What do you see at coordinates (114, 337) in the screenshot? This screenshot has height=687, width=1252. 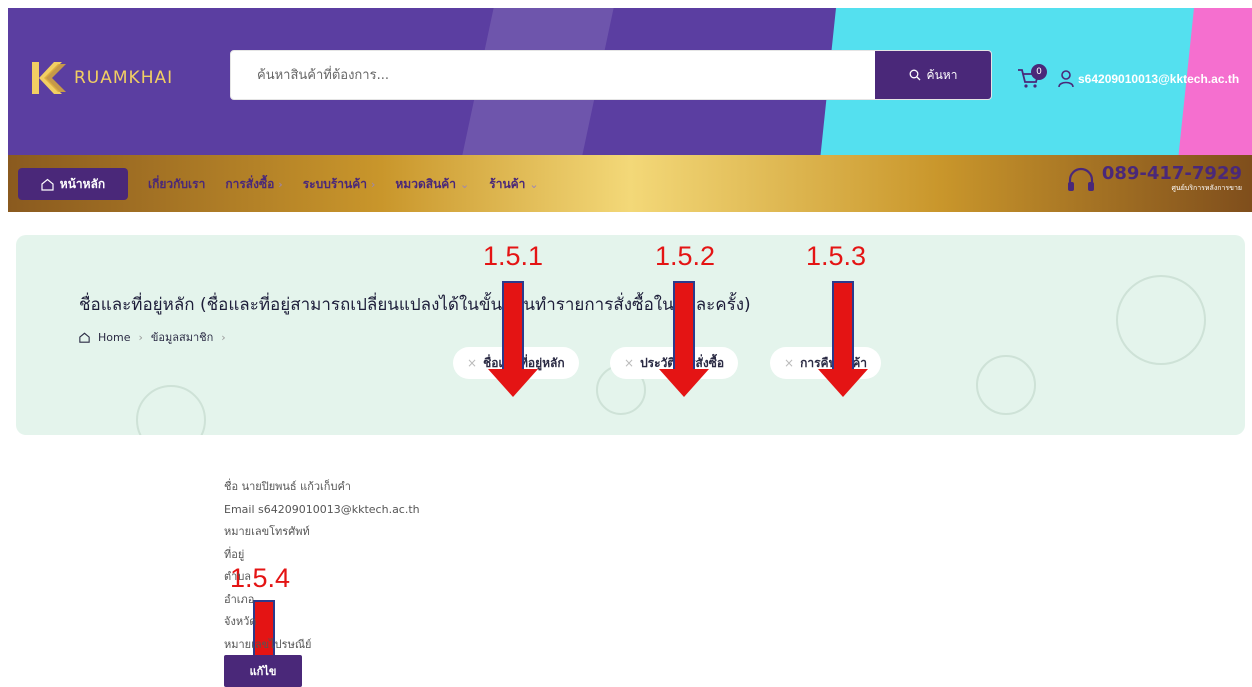 I see `breadcrumb-home: Home` at bounding box center [114, 337].